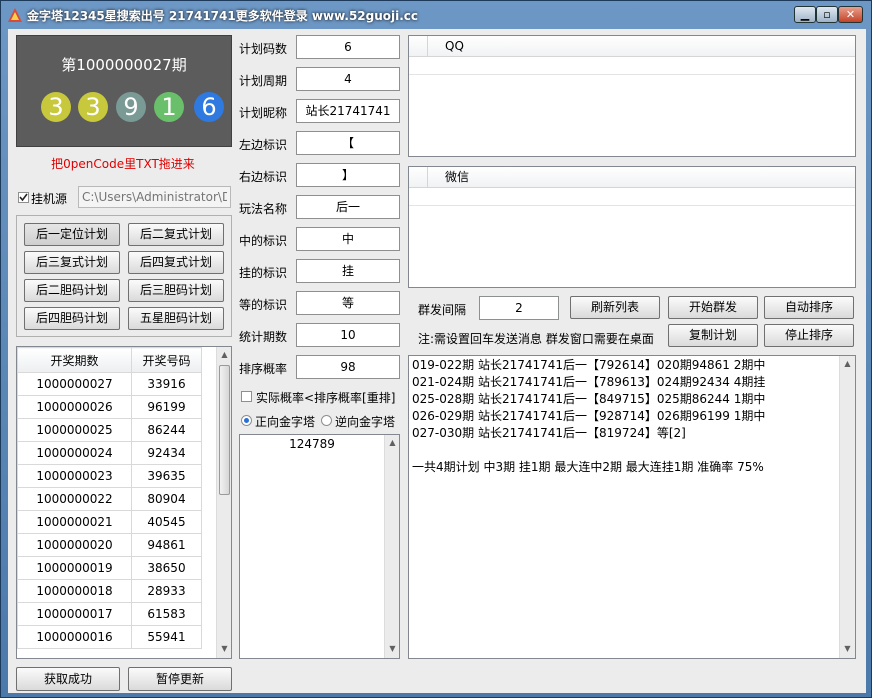 The image size is (872, 698). What do you see at coordinates (348, 239) in the screenshot?
I see `field-input: 中` at bounding box center [348, 239].